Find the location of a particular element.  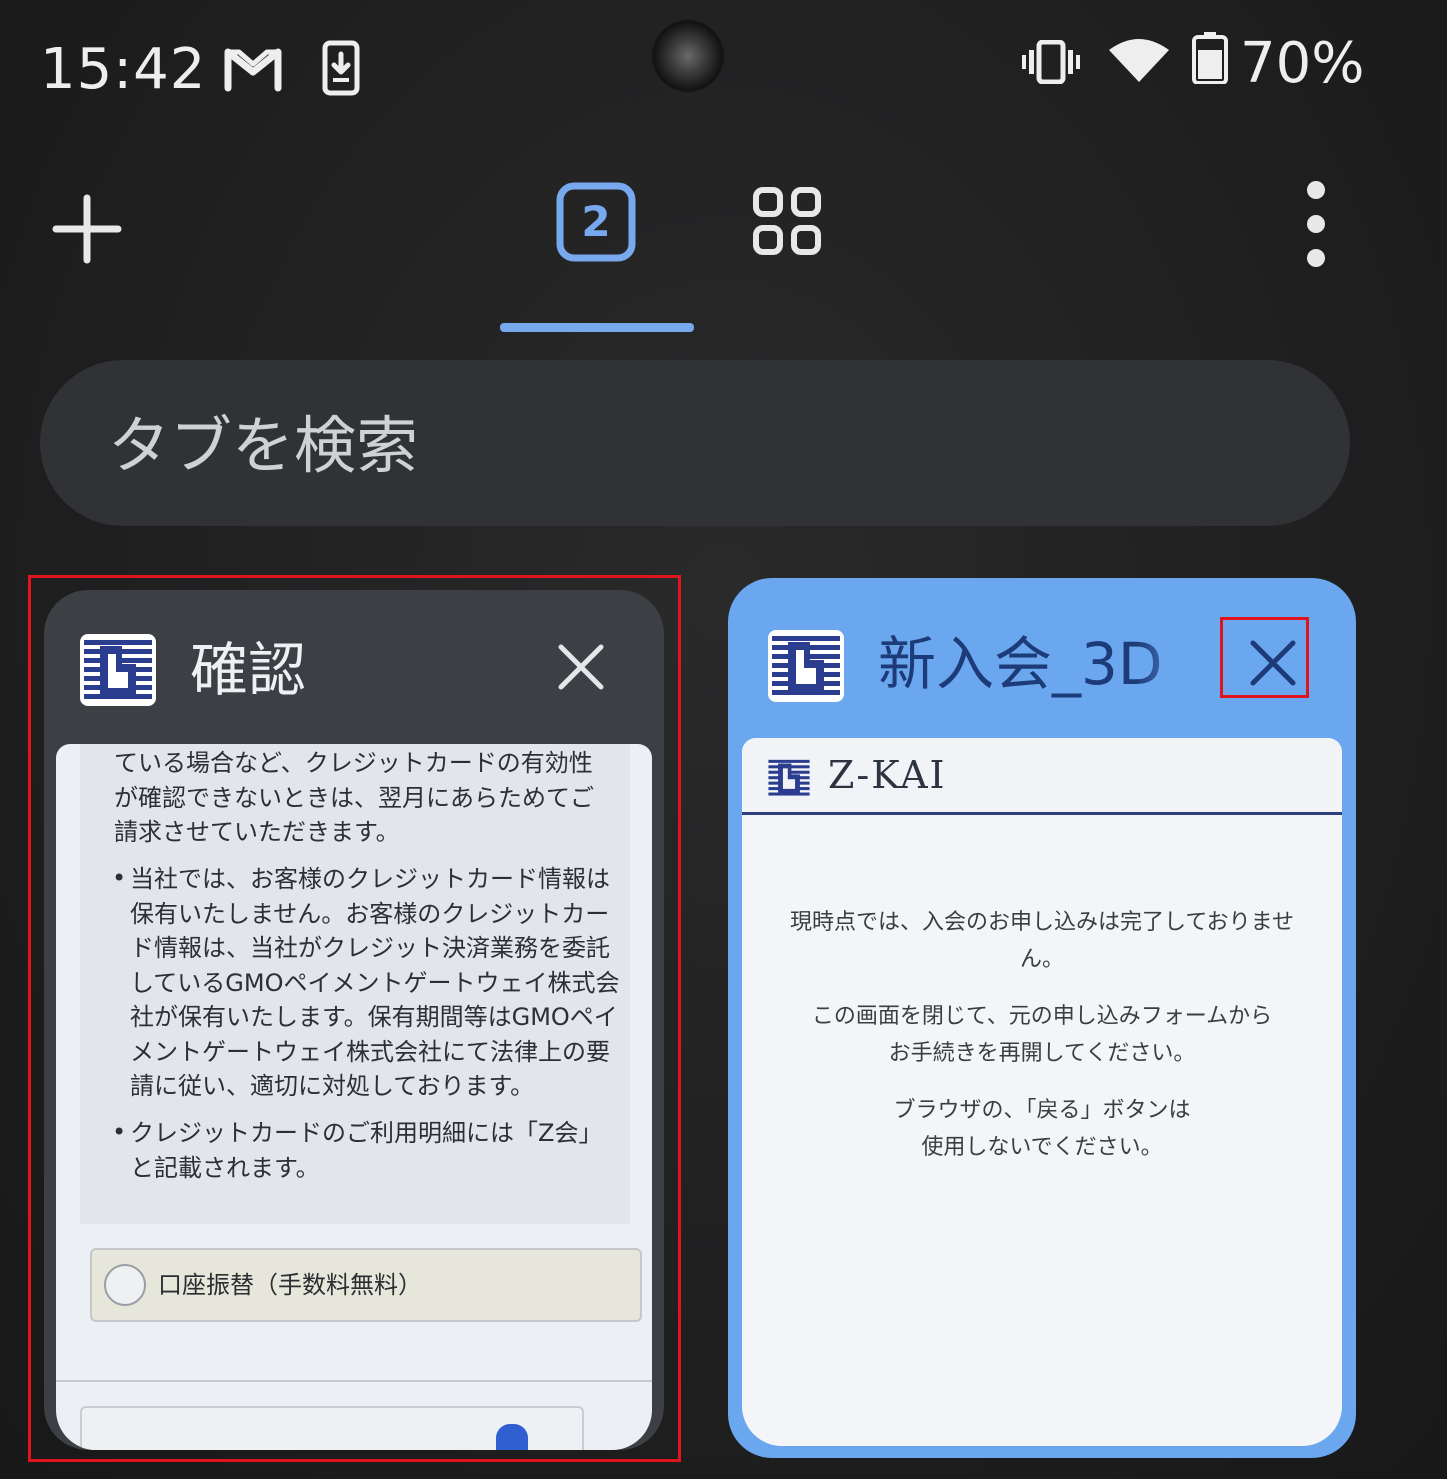

thumbnail-line: しているGMOペイメントゲートウェイ株式会 is located at coordinates (375, 982).